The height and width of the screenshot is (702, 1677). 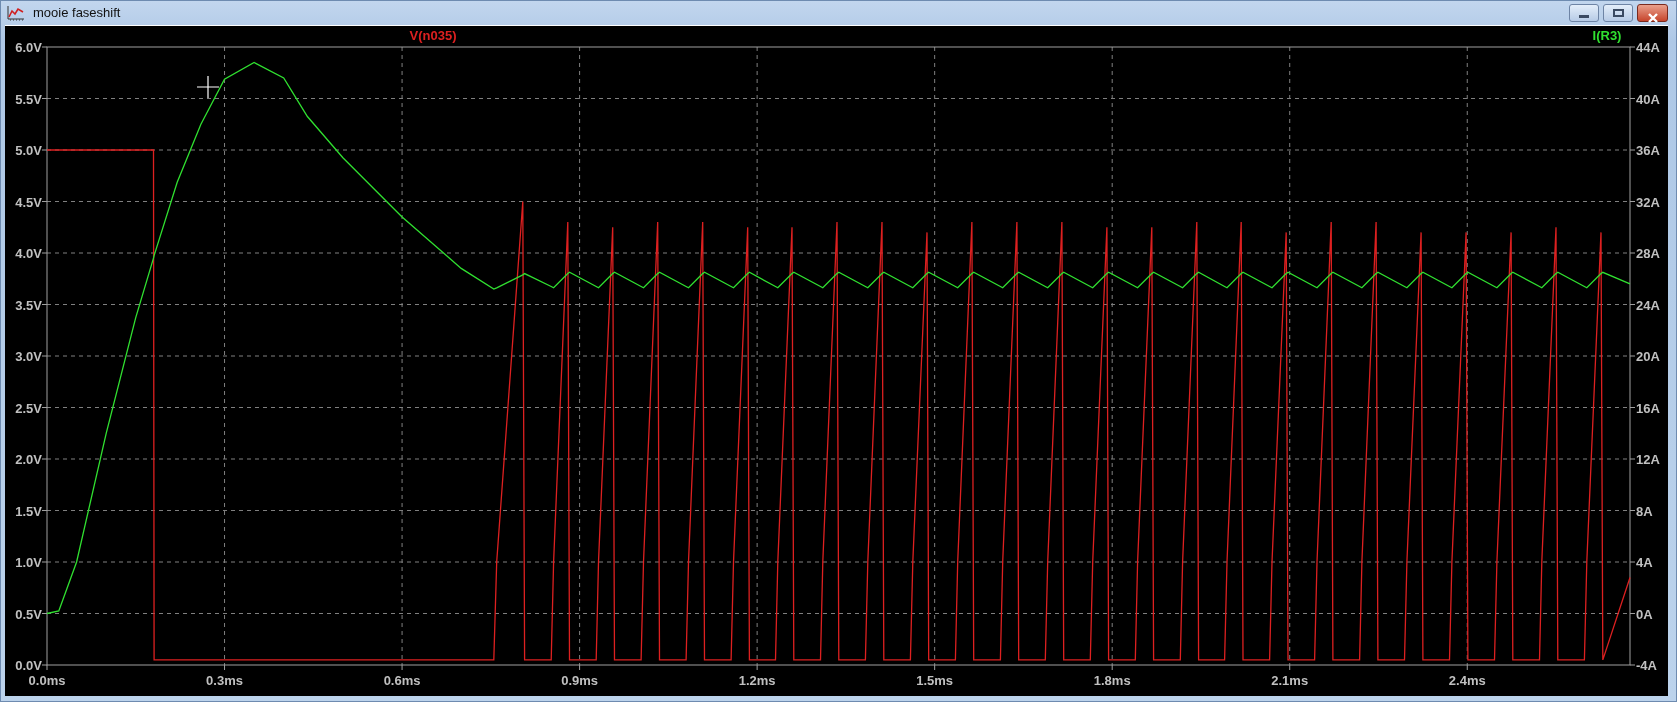 I want to click on right-axis-tick-label: 32A, so click(x=1648, y=202).